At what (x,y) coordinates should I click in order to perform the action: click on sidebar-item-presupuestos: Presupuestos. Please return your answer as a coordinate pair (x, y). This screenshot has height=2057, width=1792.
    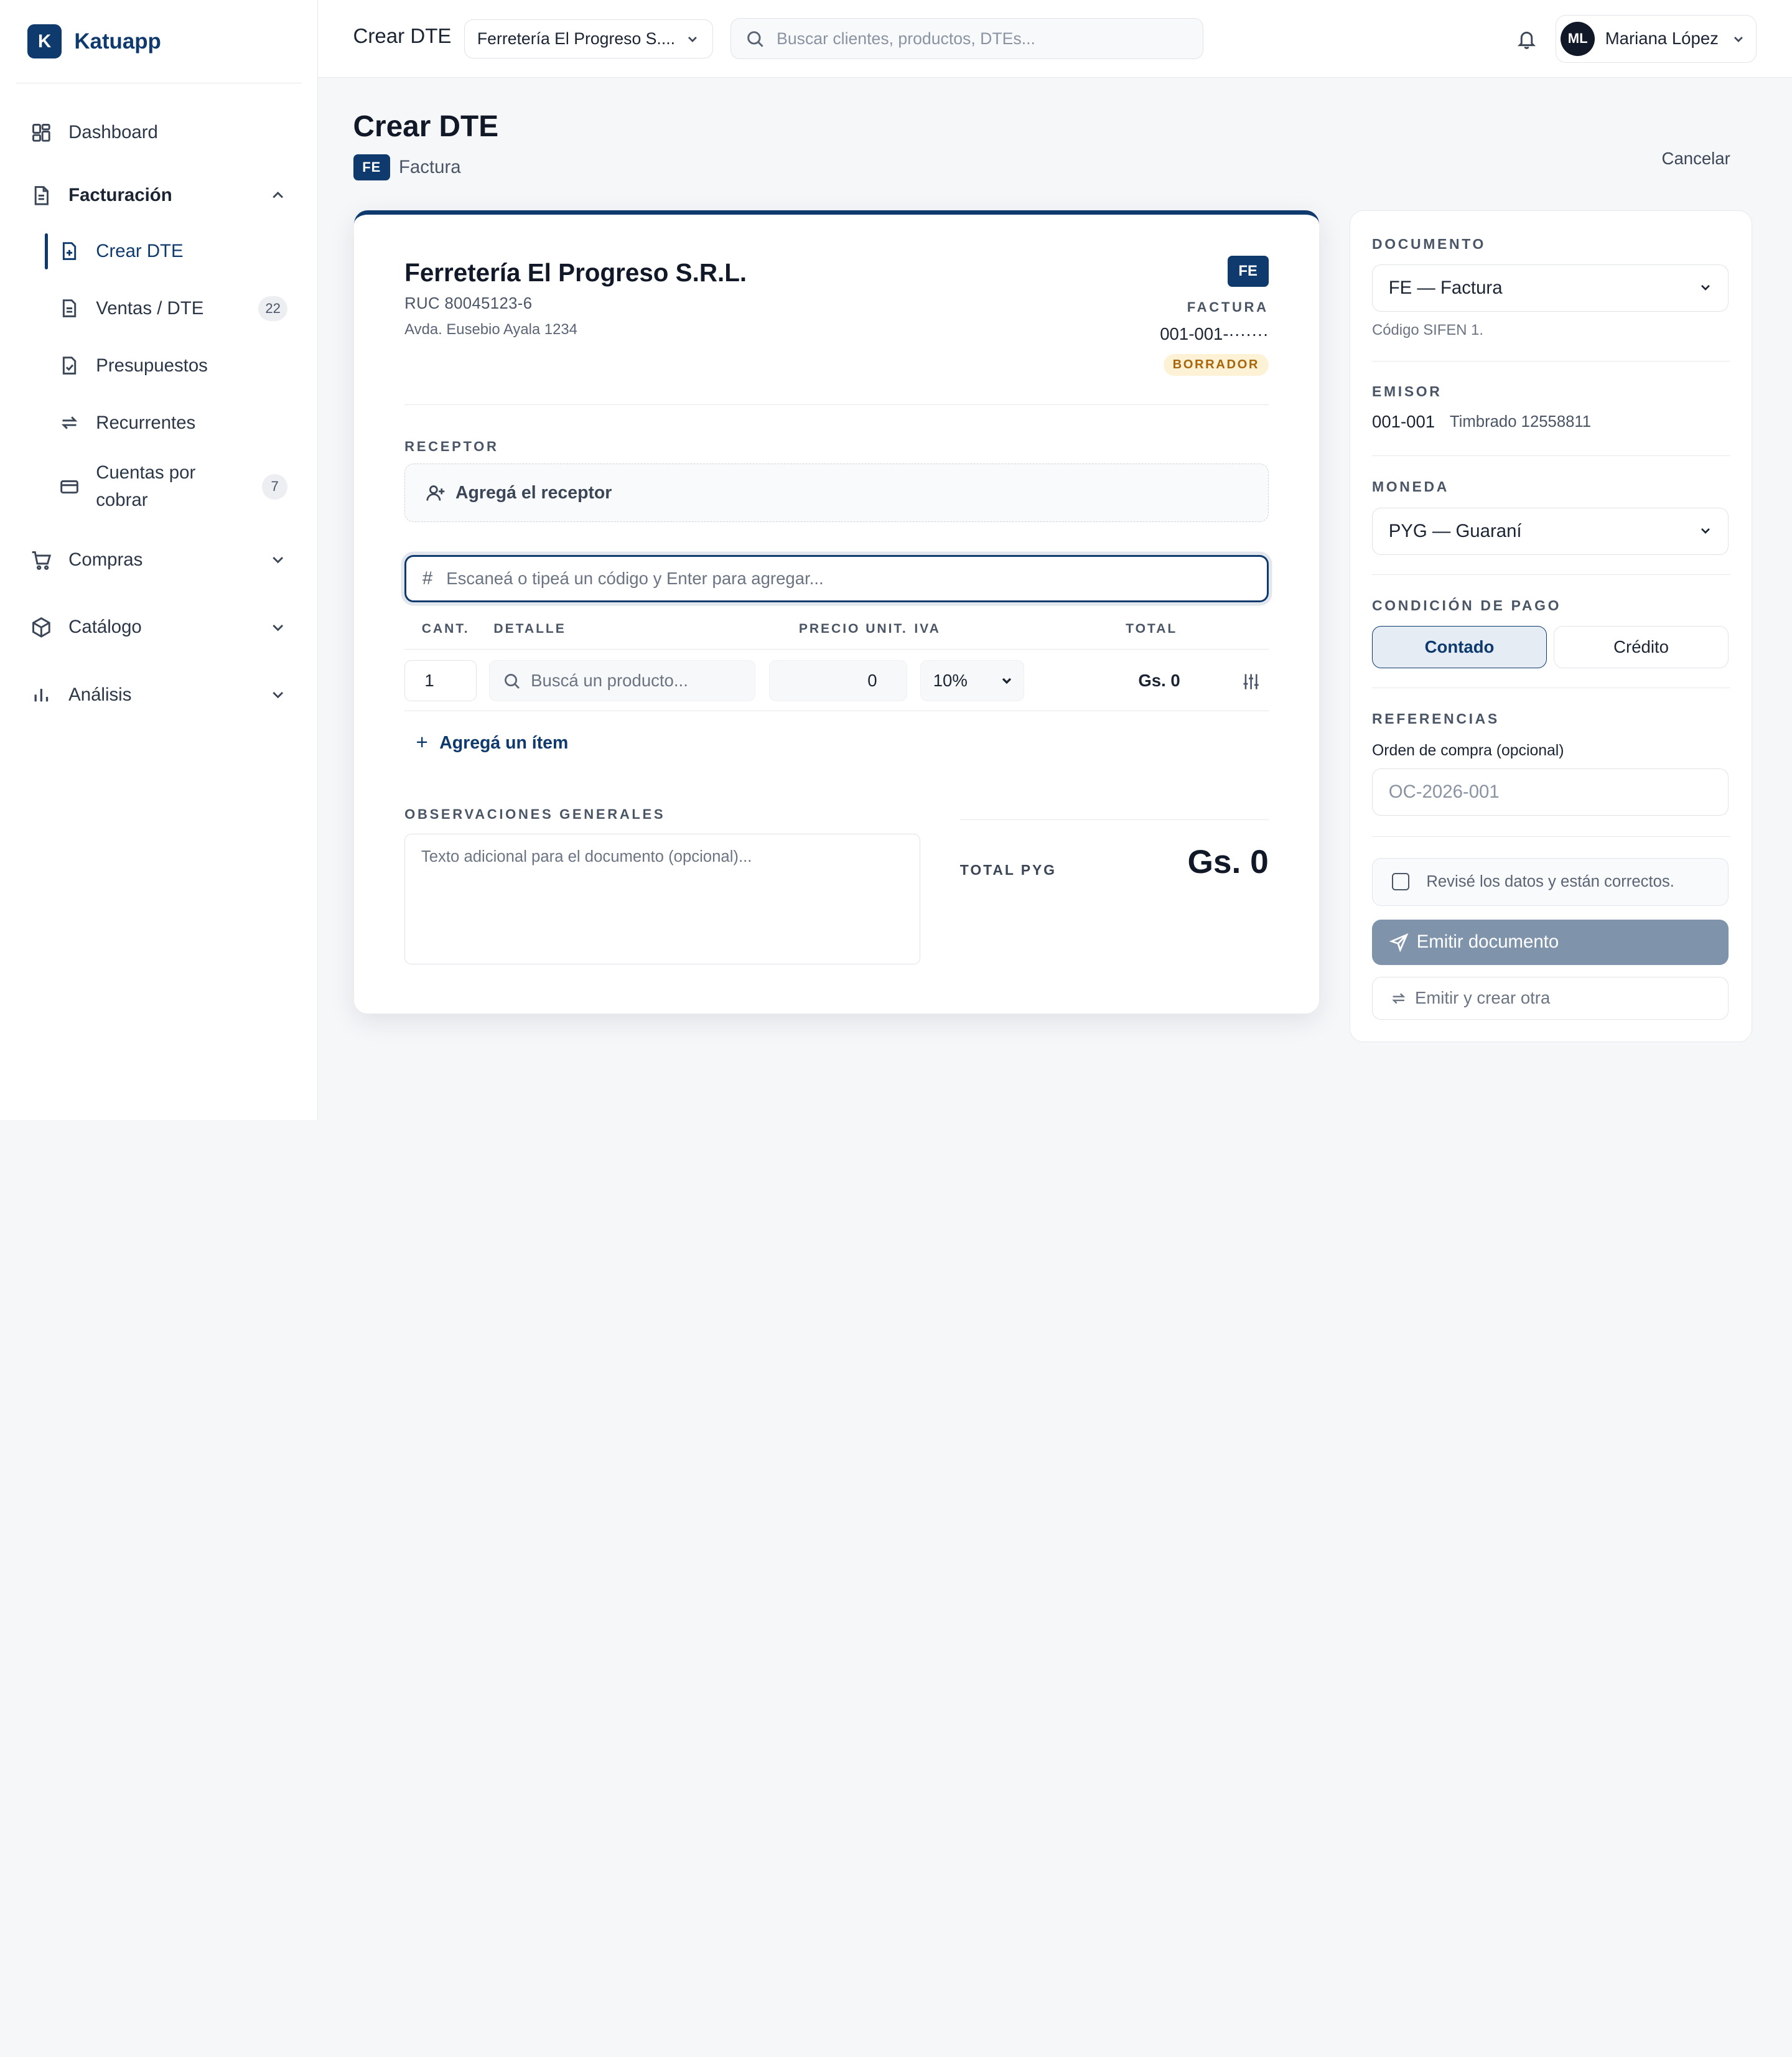
    Looking at the image, I should click on (158, 365).